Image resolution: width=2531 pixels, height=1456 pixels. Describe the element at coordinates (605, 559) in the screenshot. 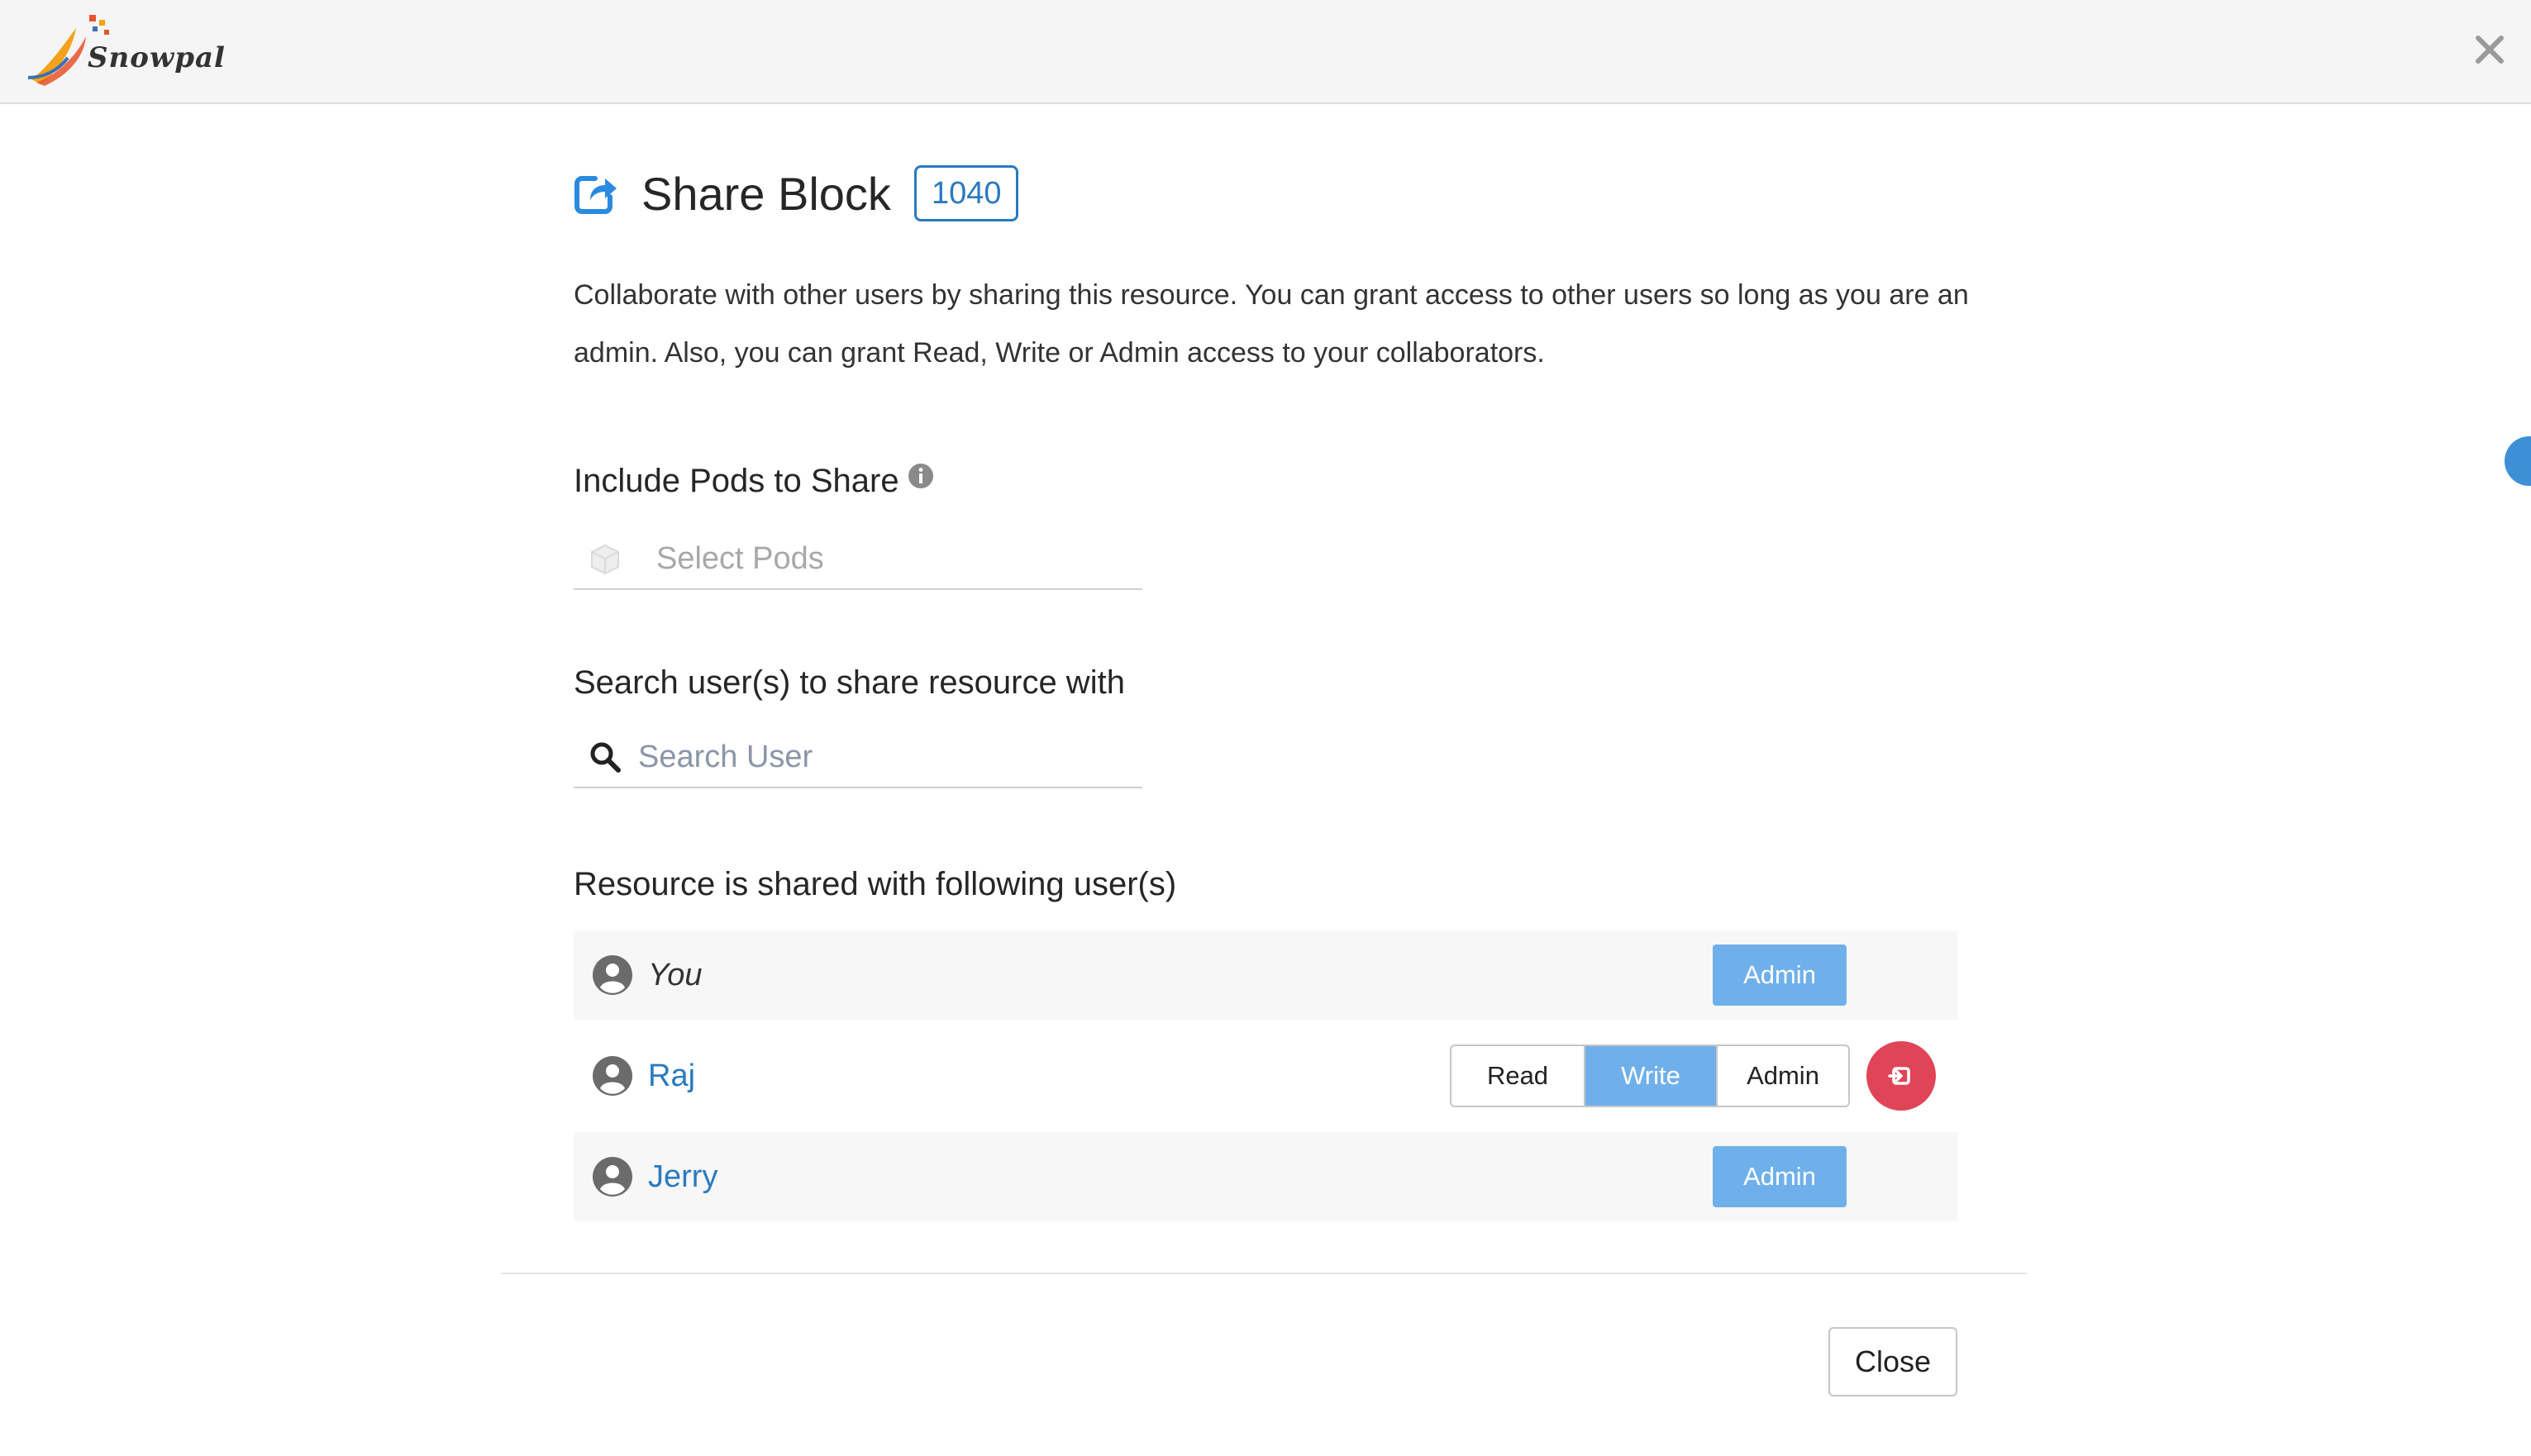

I see `cube-icon` at that location.